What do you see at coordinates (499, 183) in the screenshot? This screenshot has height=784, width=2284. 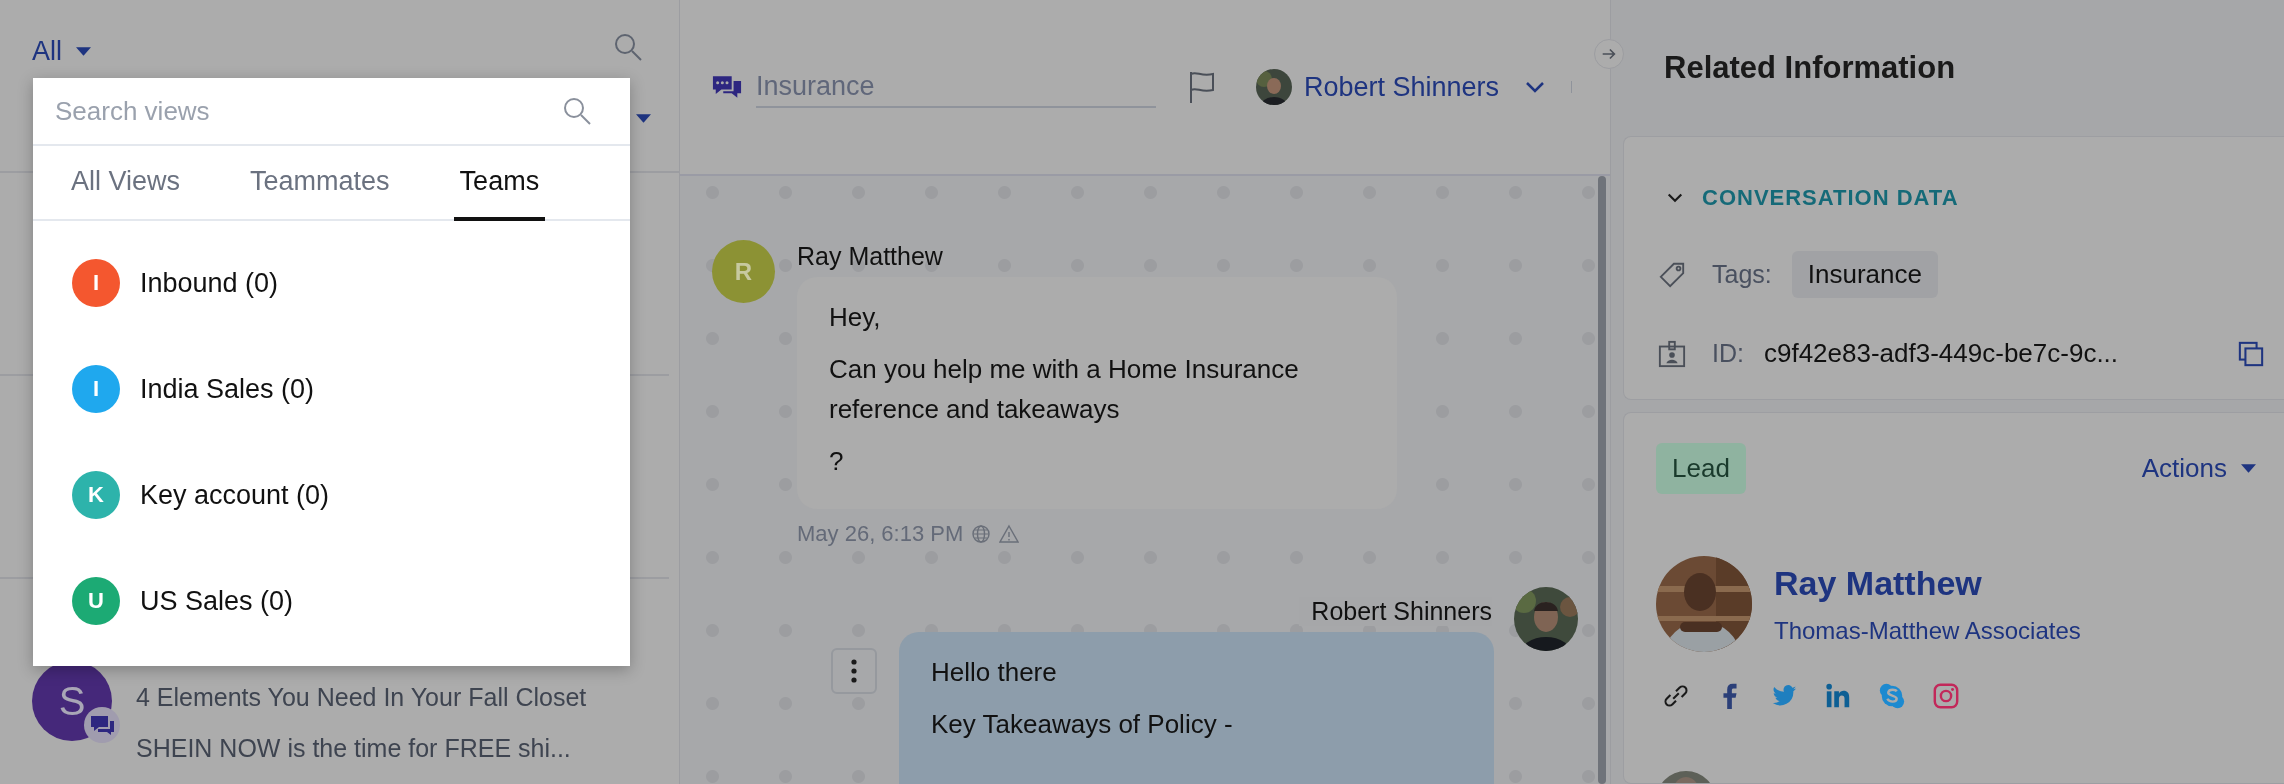 I see `view-tab: Teams` at bounding box center [499, 183].